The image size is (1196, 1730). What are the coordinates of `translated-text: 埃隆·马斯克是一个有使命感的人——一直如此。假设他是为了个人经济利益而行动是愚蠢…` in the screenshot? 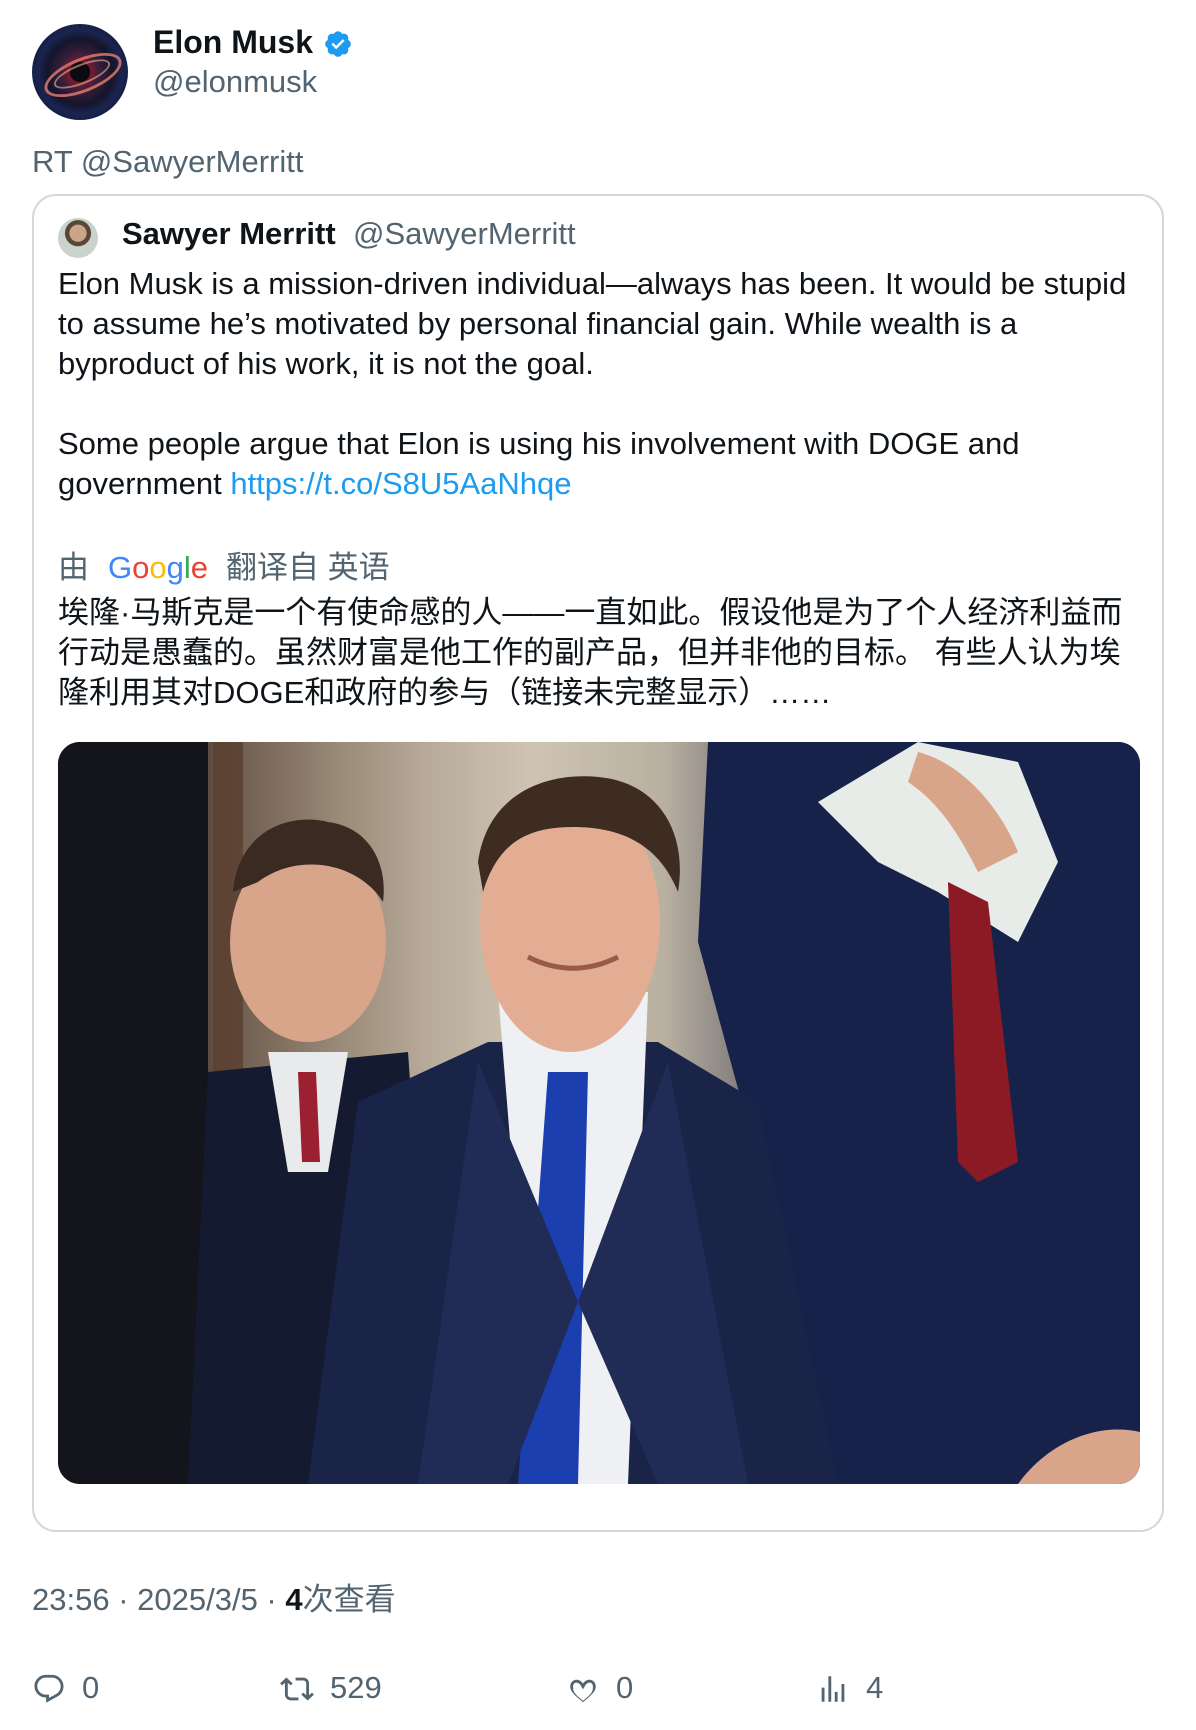 It's located at (590, 652).